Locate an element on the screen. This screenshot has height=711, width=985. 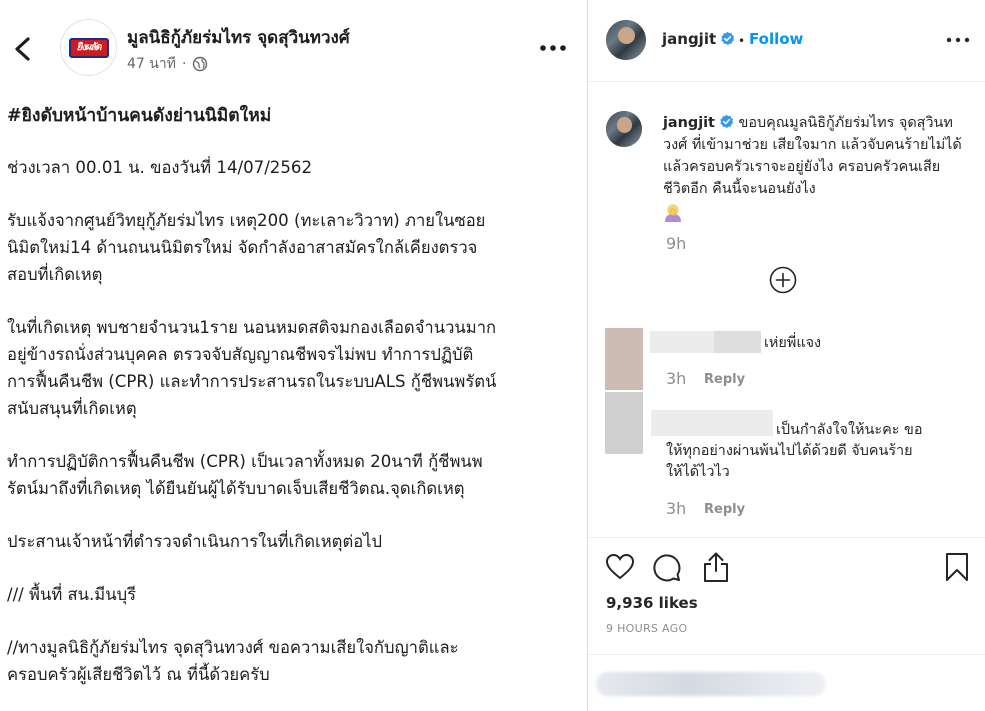
page-logo: ยิงผลัด is located at coordinates (88, 47).